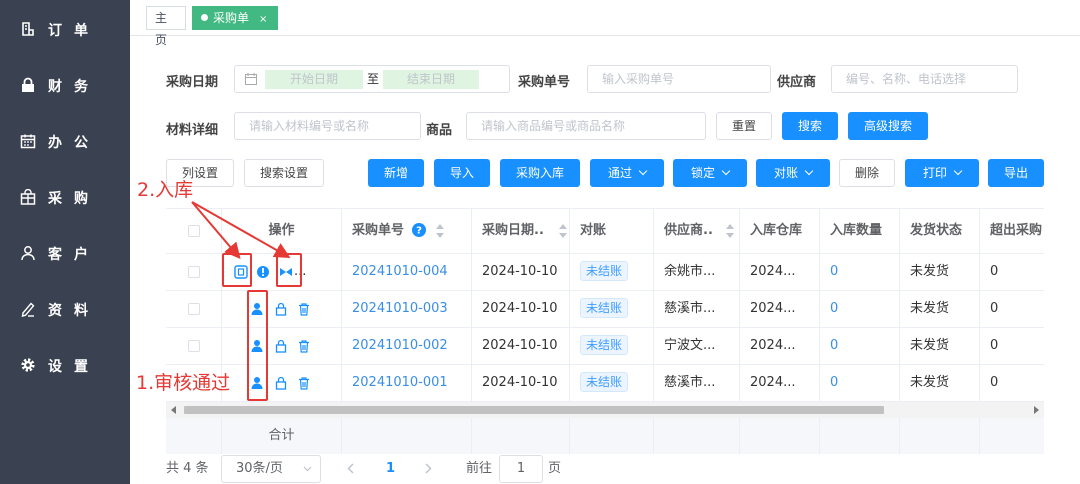 This screenshot has height=484, width=1080. What do you see at coordinates (867, 173) in the screenshot?
I see `delete-button: 删除` at bounding box center [867, 173].